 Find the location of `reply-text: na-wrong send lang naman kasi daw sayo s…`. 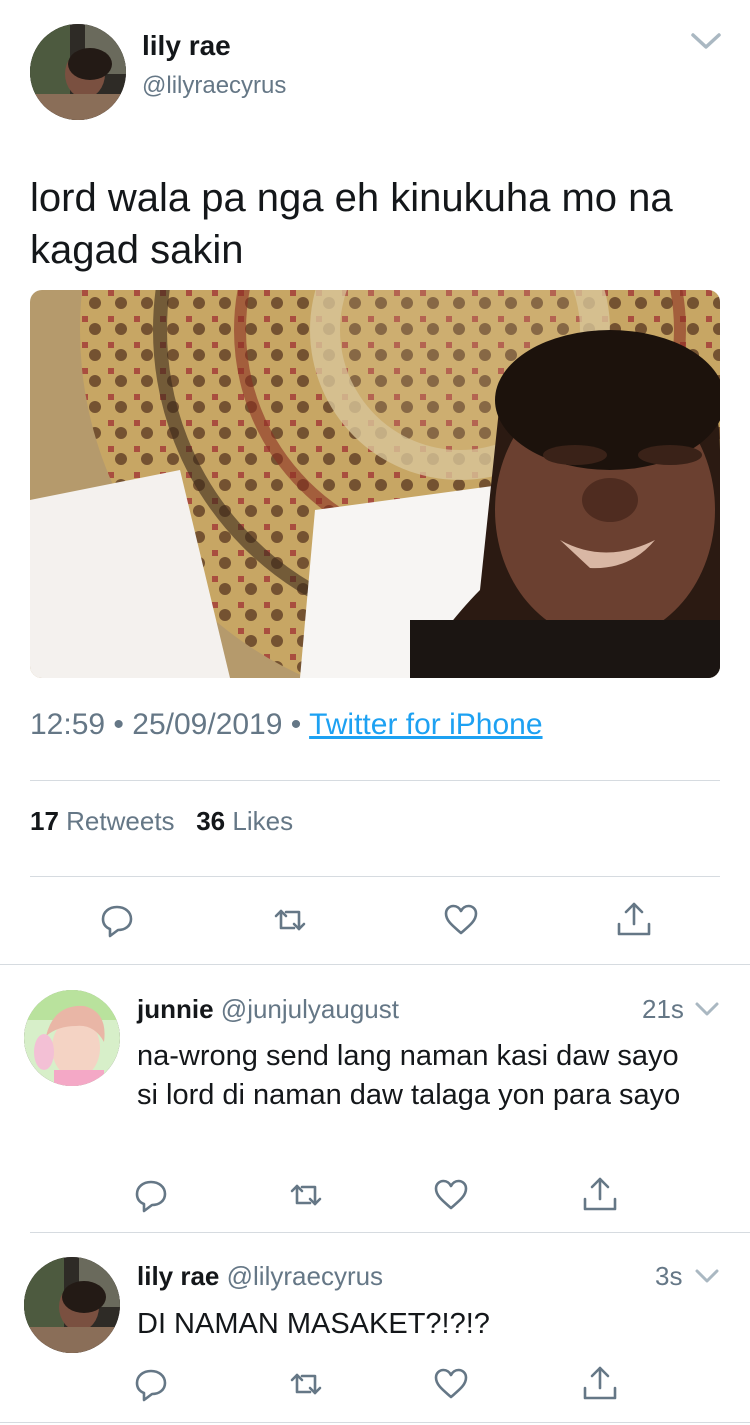

reply-text: na-wrong send lang naman kasi daw sayo s… is located at coordinates (409, 1075).